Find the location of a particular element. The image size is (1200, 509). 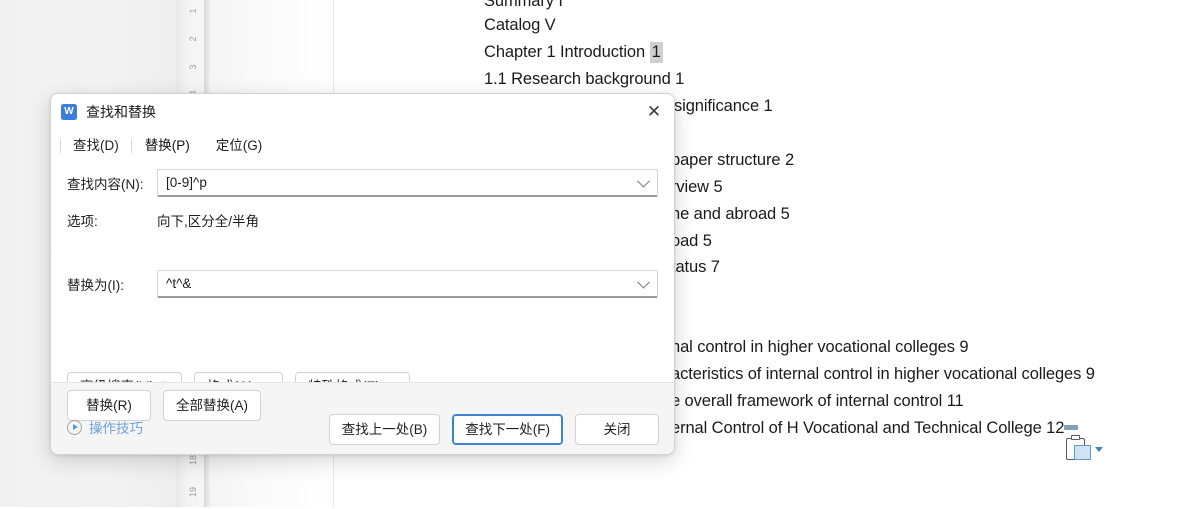

doc-line-with-selection: Chapter 1 Introduction 1 is located at coordinates (573, 52).